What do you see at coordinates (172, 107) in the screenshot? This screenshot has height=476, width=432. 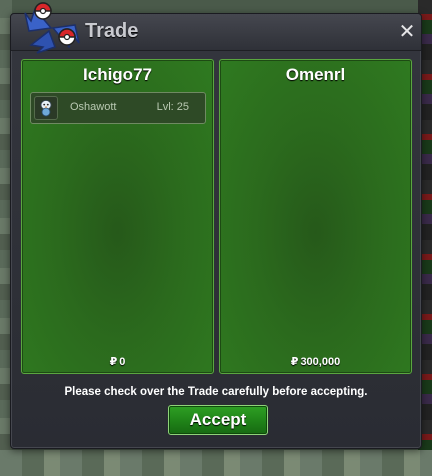 I see `item-pokemon-level: Lvl: 25` at bounding box center [172, 107].